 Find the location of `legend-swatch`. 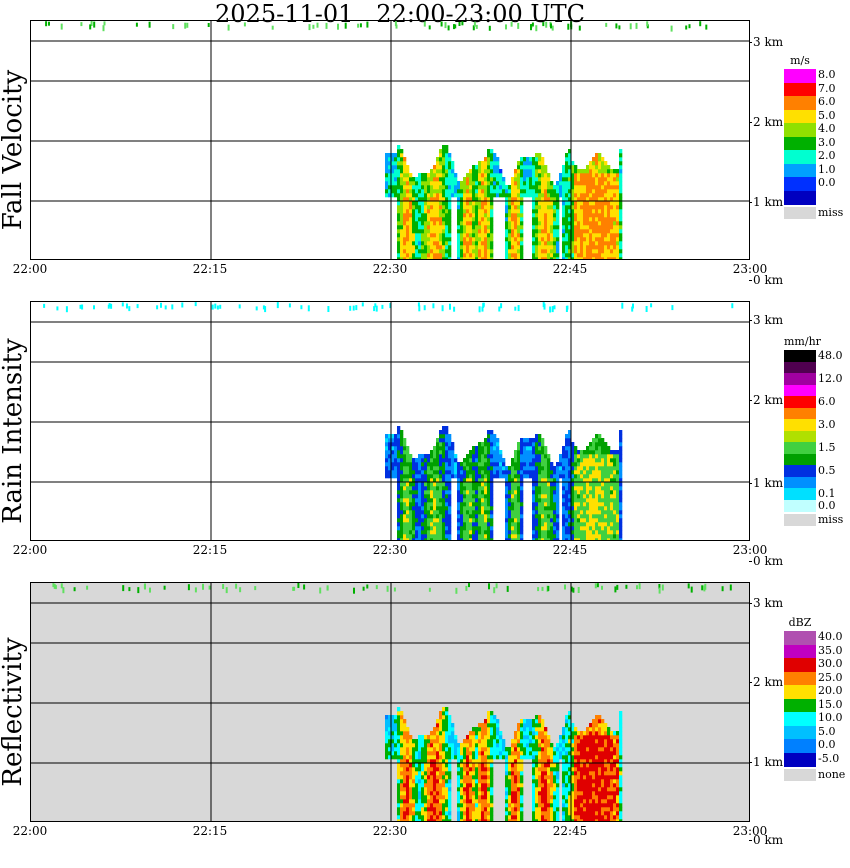

legend-swatch is located at coordinates (800, 213).